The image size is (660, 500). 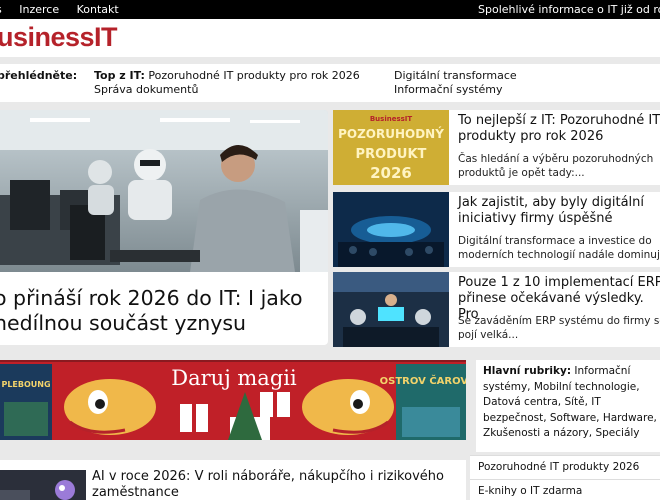 I want to click on story-3-thumbnail, so click(x=391, y=309).